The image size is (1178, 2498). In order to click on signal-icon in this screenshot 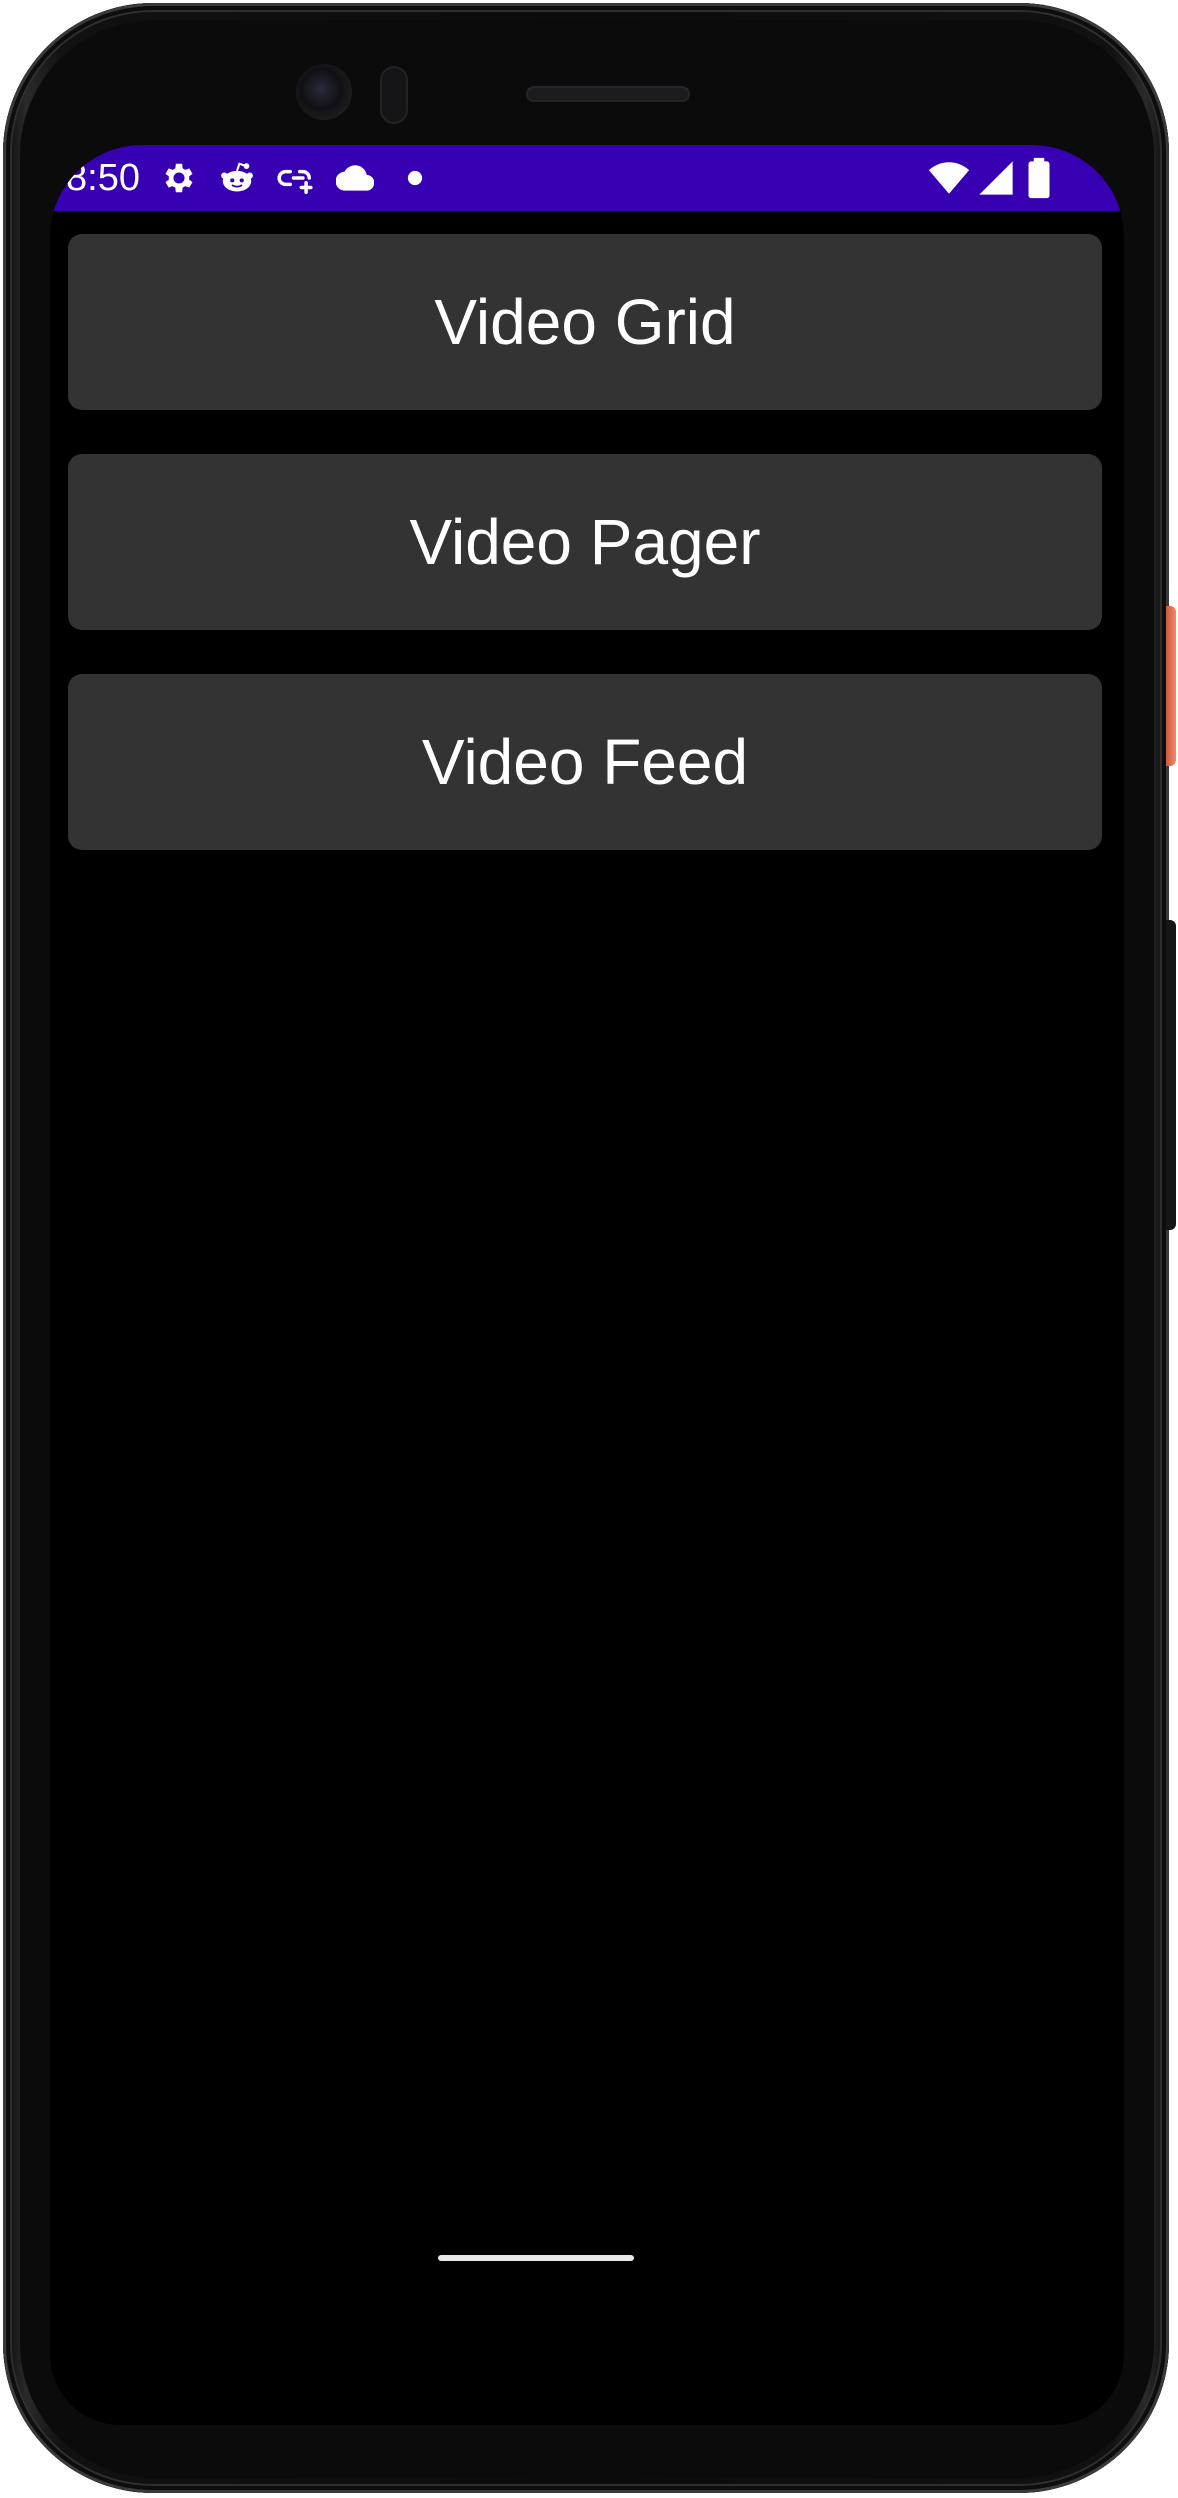, I will do `click(996, 178)`.